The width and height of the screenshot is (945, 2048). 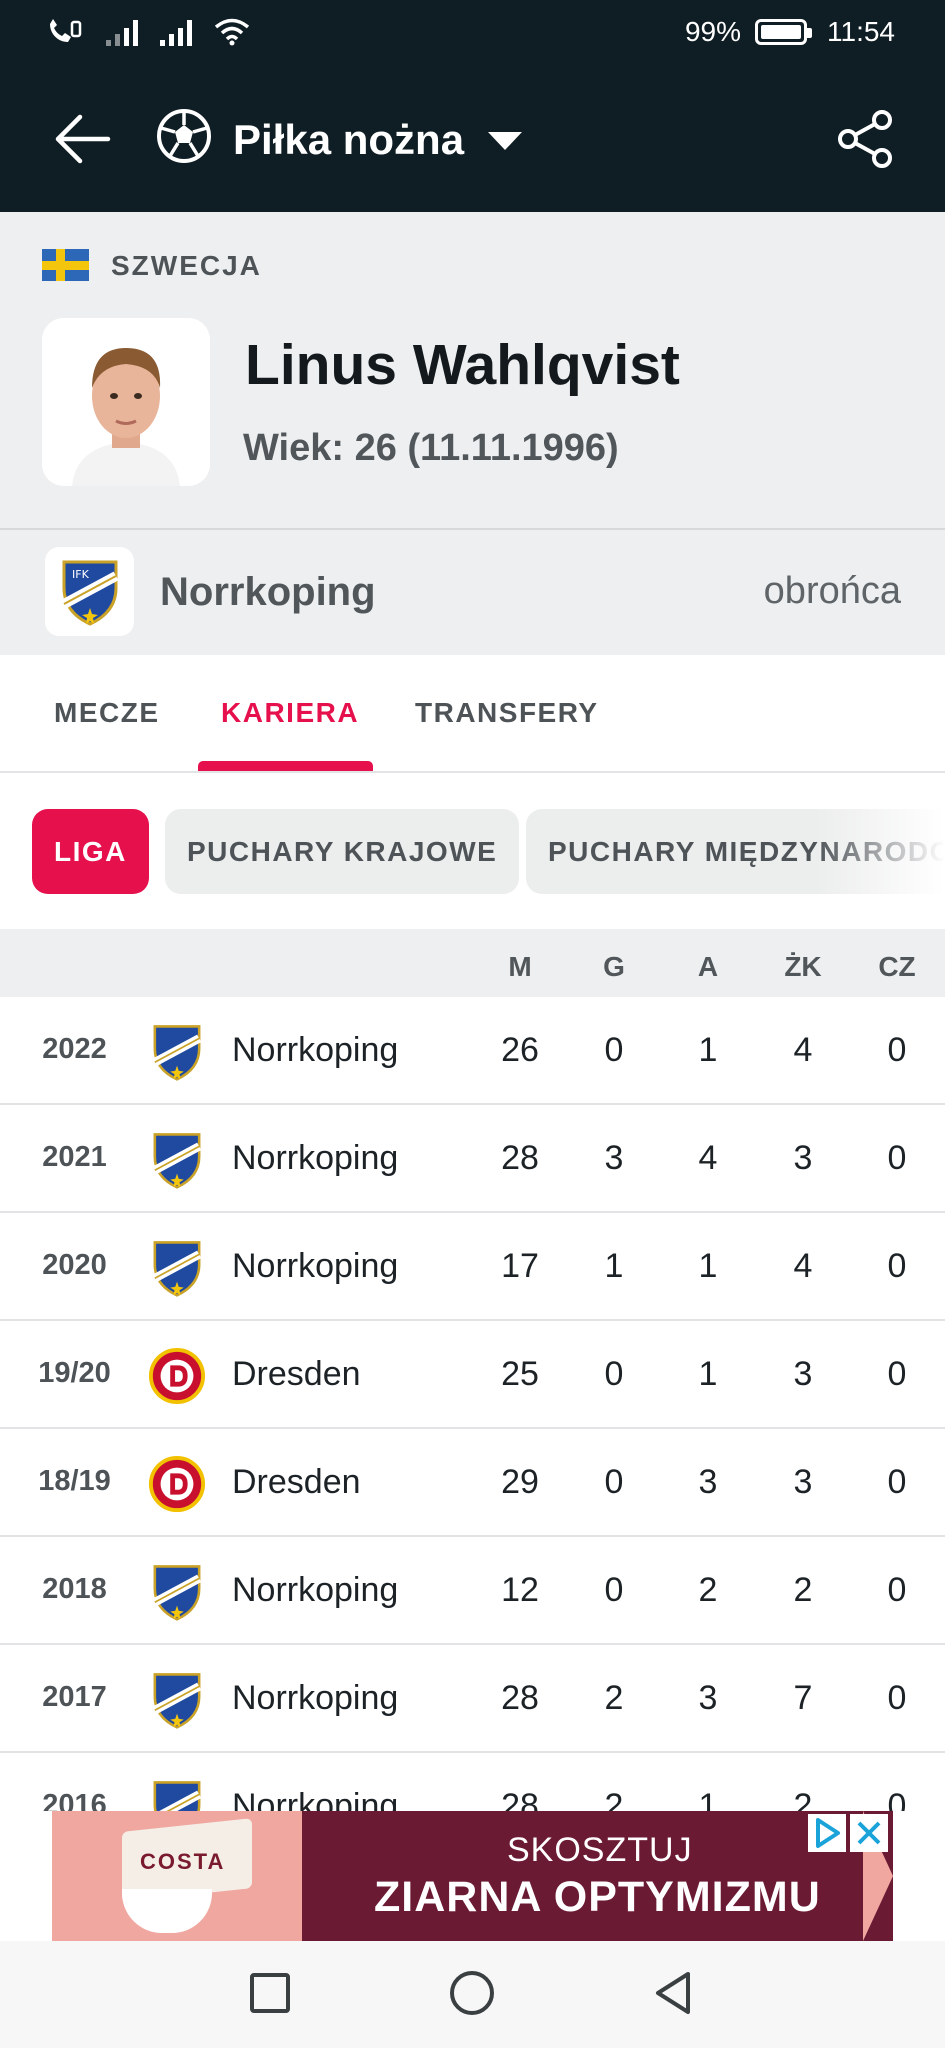 I want to click on close-icon, so click(x=869, y=1833).